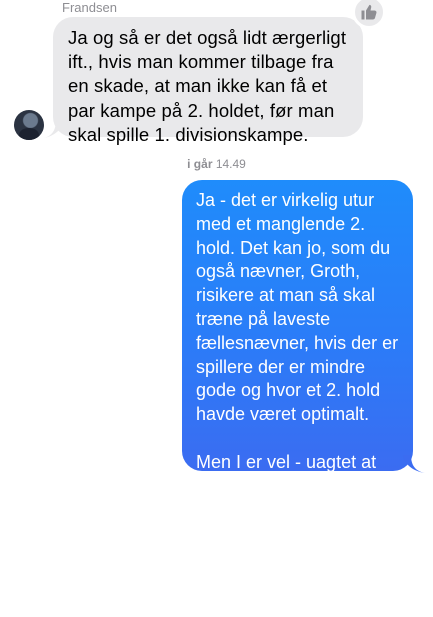 The height and width of the screenshot is (617, 433). I want to click on reaction-badge, so click(369, 14).